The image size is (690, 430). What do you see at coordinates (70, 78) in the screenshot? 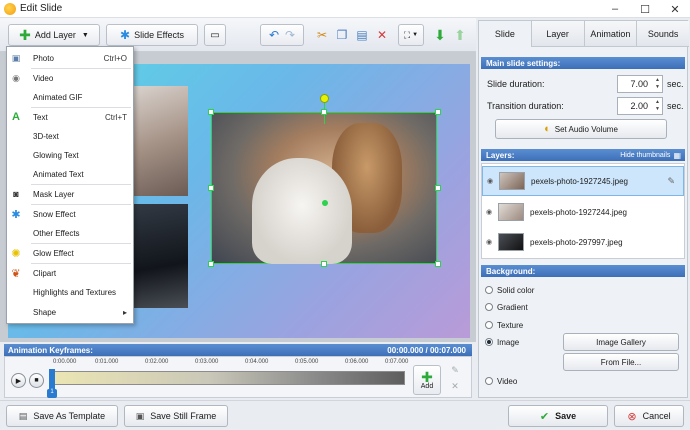
I see `menu-item-video: ◉ Video` at bounding box center [70, 78].